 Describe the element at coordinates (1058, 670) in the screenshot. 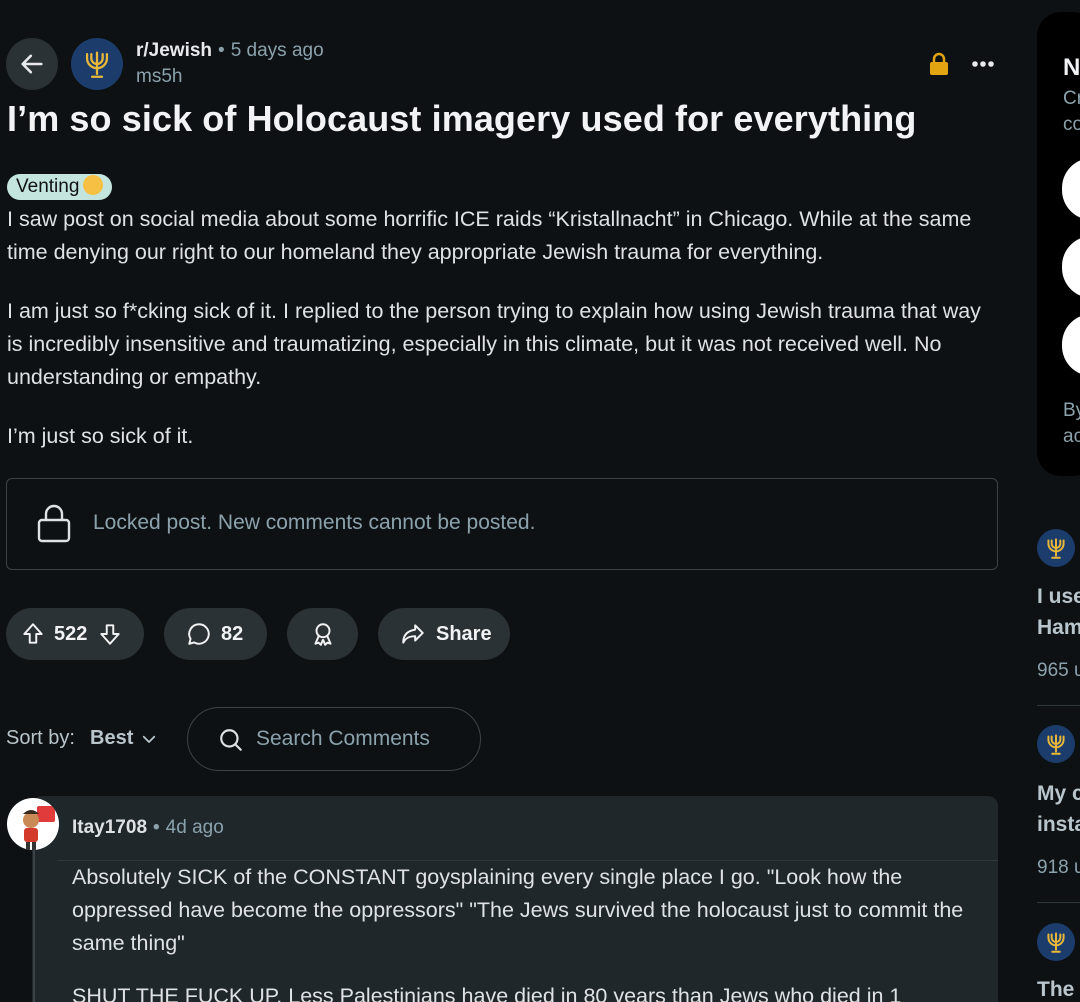

I see `related-post-meta: 965 u` at that location.